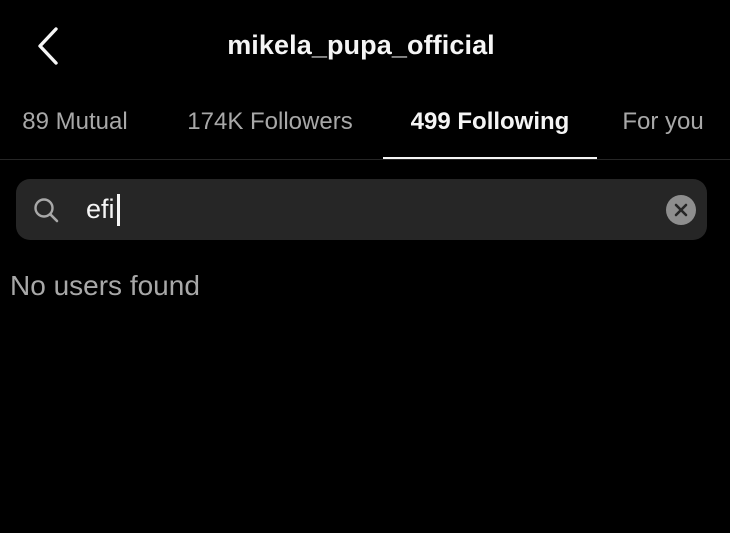 This screenshot has height=533, width=730. I want to click on no-results-message: No users found, so click(105, 285).